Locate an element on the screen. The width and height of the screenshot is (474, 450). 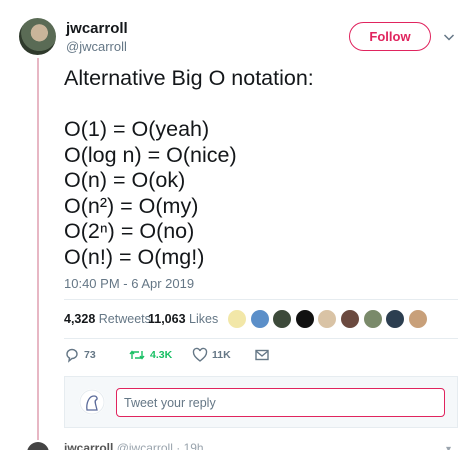
reply-icon is located at coordinates (72, 355).